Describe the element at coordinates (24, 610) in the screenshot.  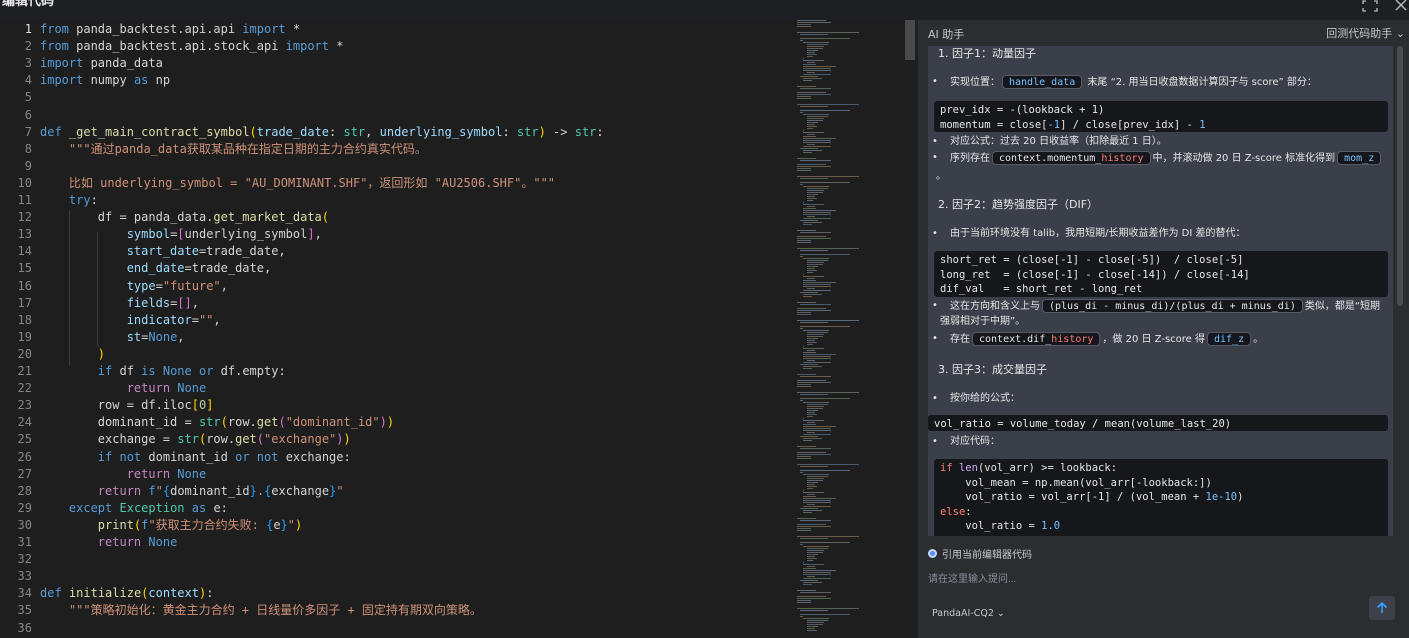
I see `line-number: 35` at that location.